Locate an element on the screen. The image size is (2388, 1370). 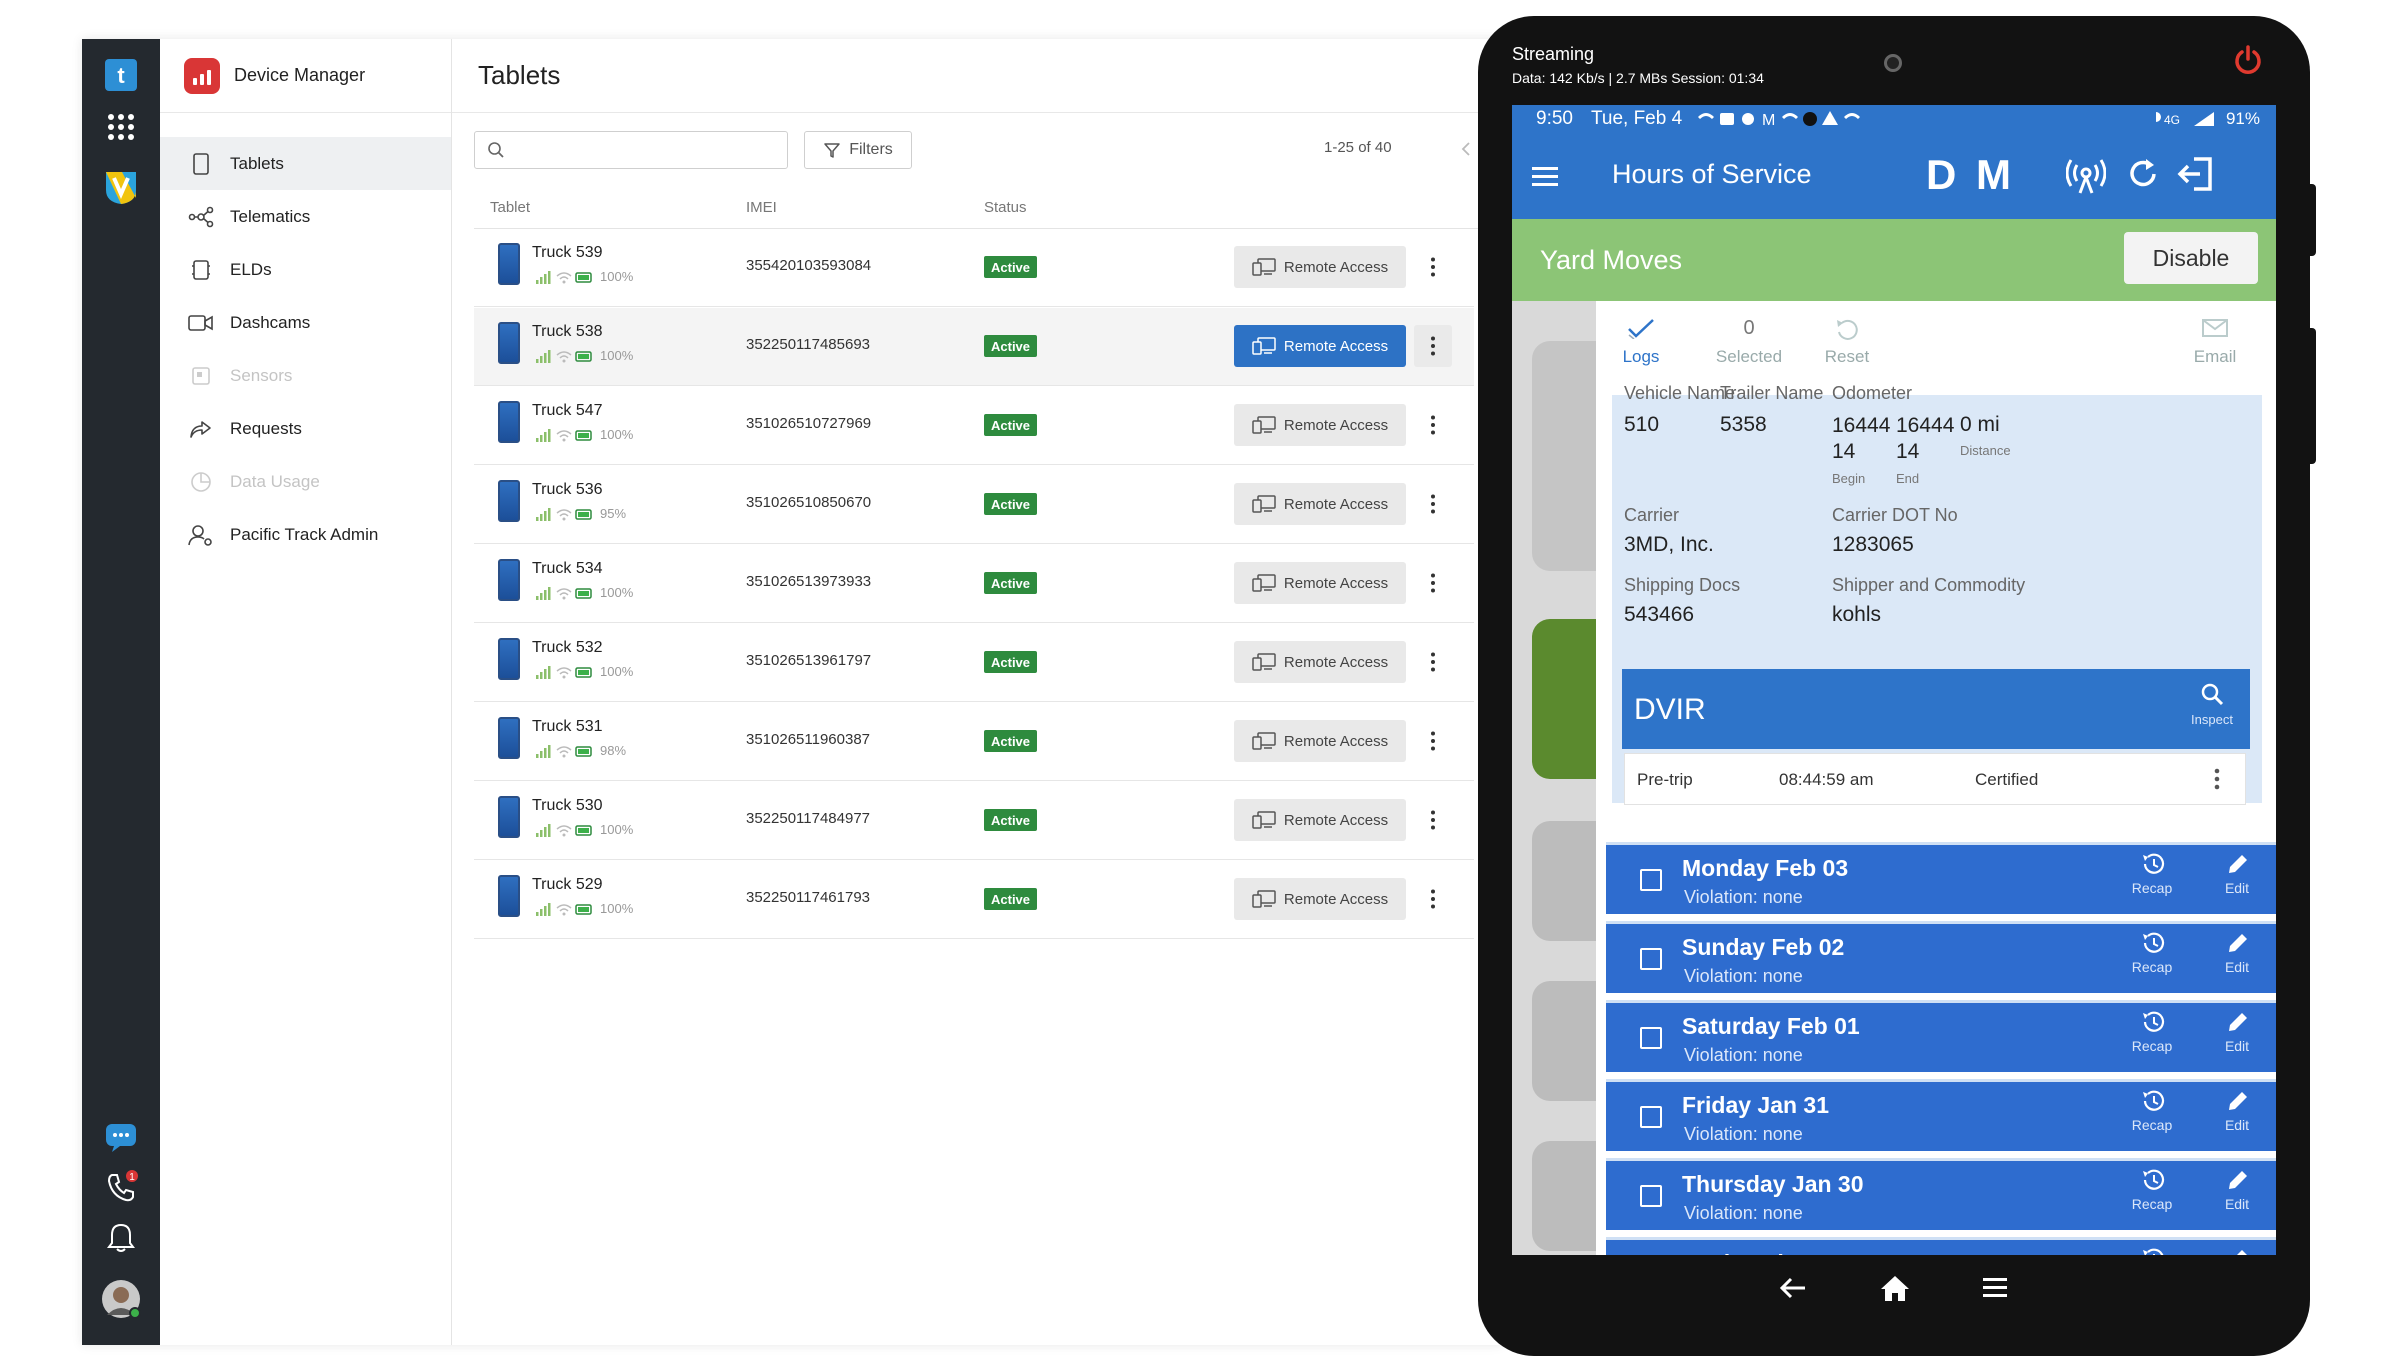
app-grid-icon is located at coordinates (121, 127).